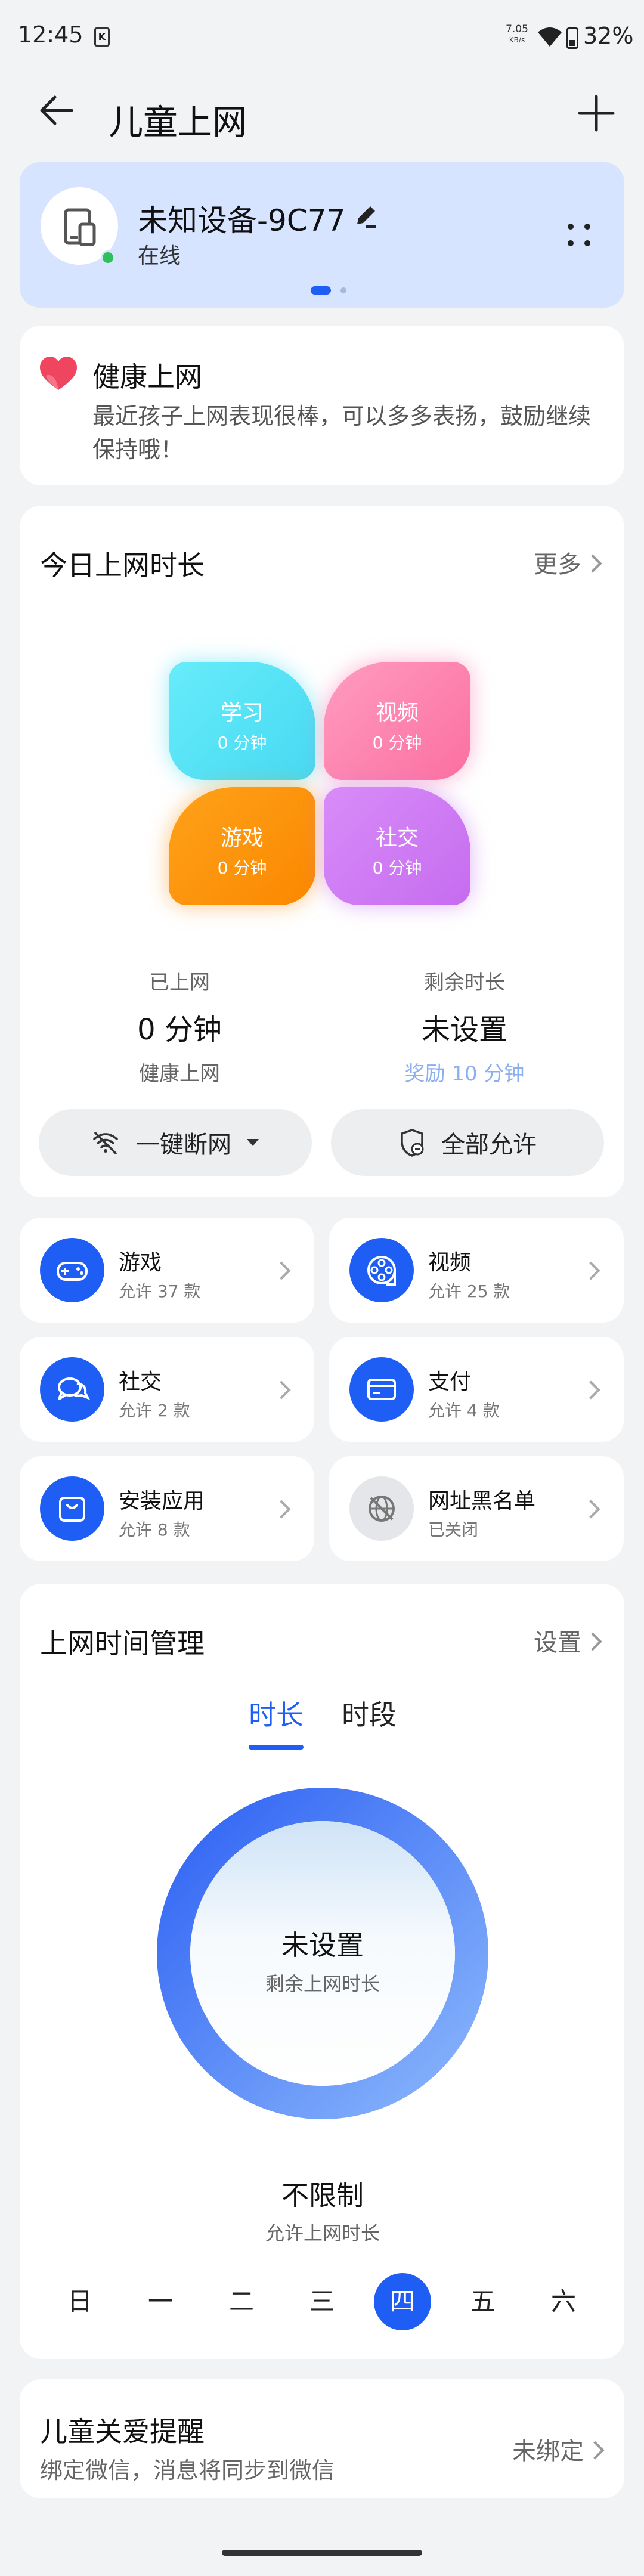  I want to click on gamepad-icon, so click(72, 1270).